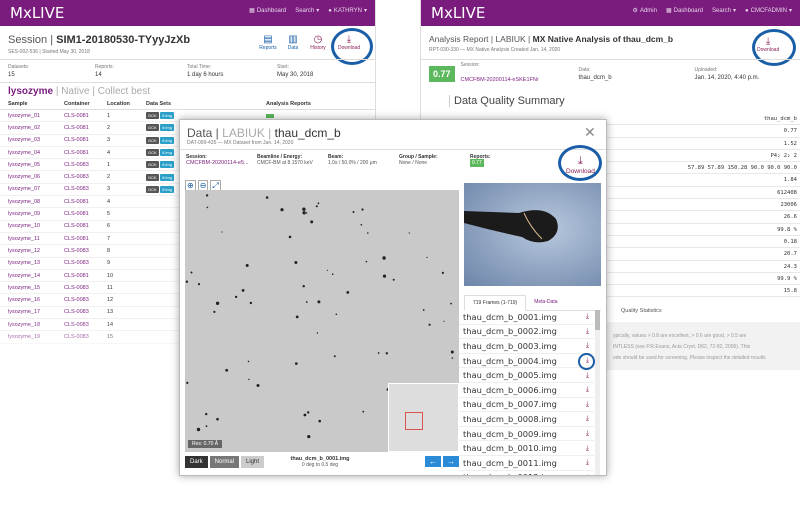 This screenshot has width=800, height=509. Describe the element at coordinates (526, 375) in the screenshot. I see `frame-item: thau_dcm_b_0005.img ⤓` at that location.